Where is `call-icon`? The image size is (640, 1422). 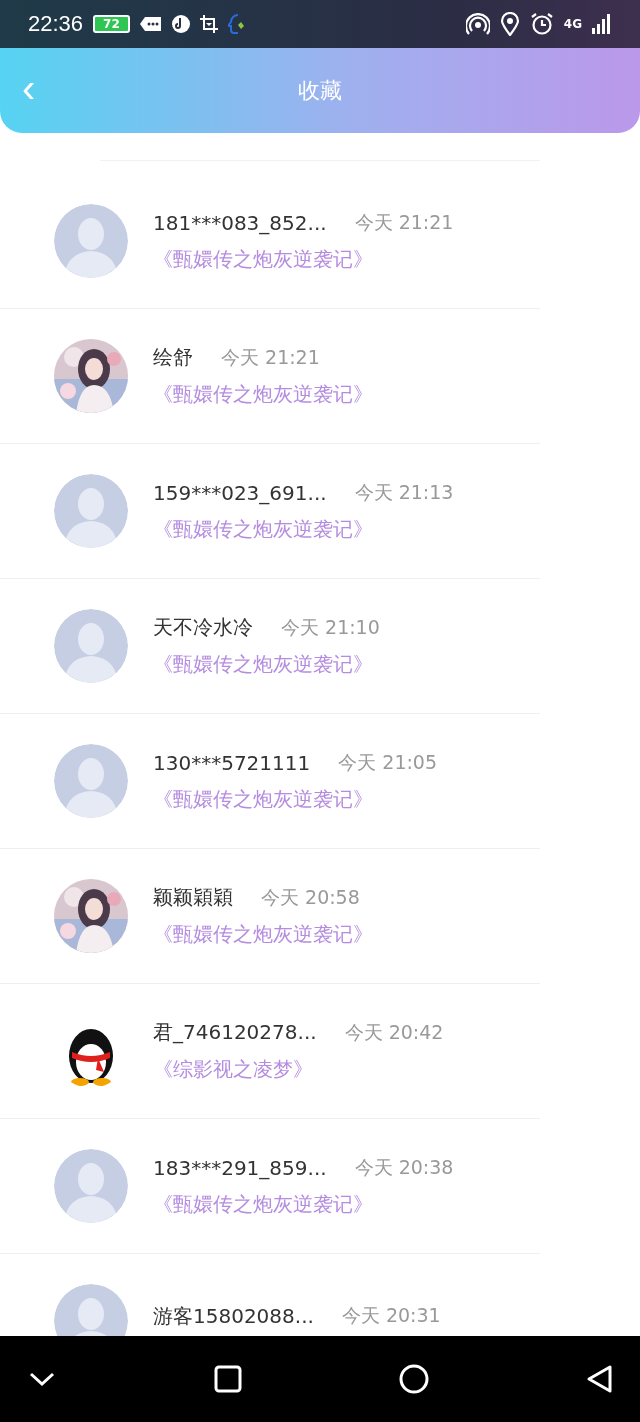 call-icon is located at coordinates (236, 24).